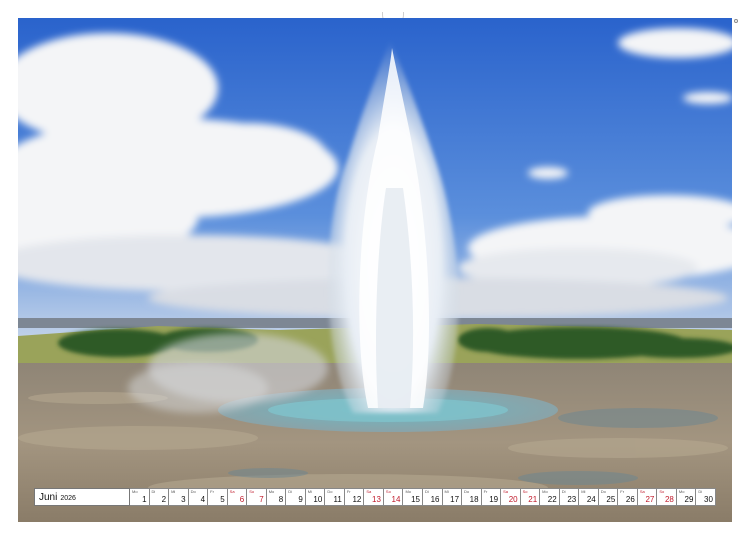  I want to click on day-cell: Fr 12, so click(354, 497).